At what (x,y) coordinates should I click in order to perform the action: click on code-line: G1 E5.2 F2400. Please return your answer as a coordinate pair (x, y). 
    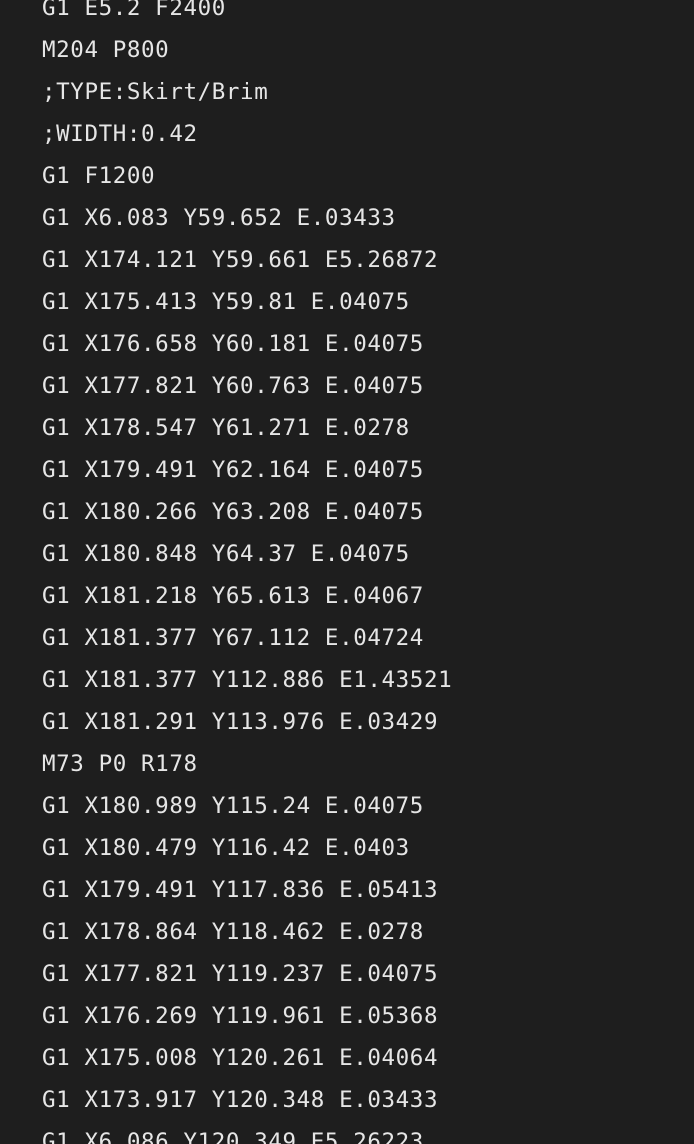
    Looking at the image, I should click on (247, 14).